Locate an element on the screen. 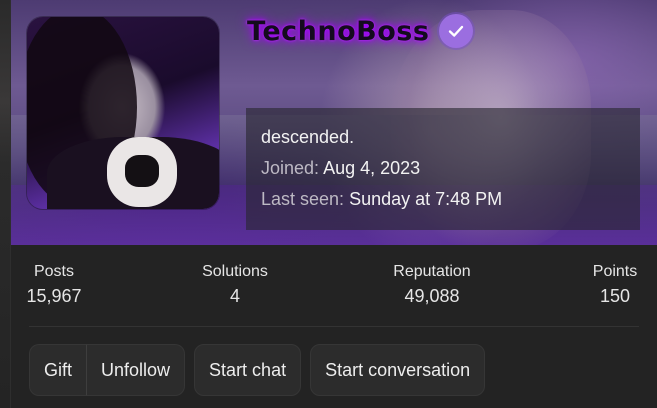  divider is located at coordinates (334, 326).